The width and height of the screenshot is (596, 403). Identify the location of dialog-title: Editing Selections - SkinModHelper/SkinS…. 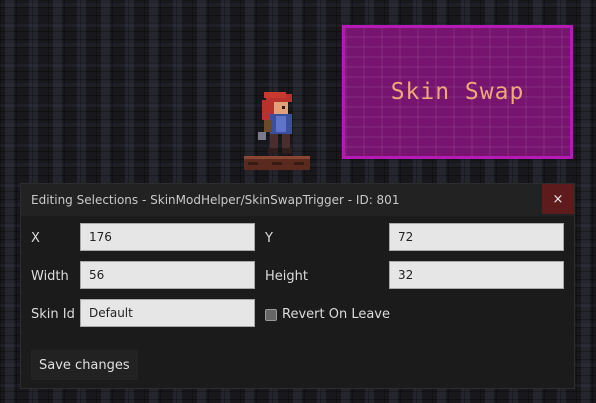
(215, 200).